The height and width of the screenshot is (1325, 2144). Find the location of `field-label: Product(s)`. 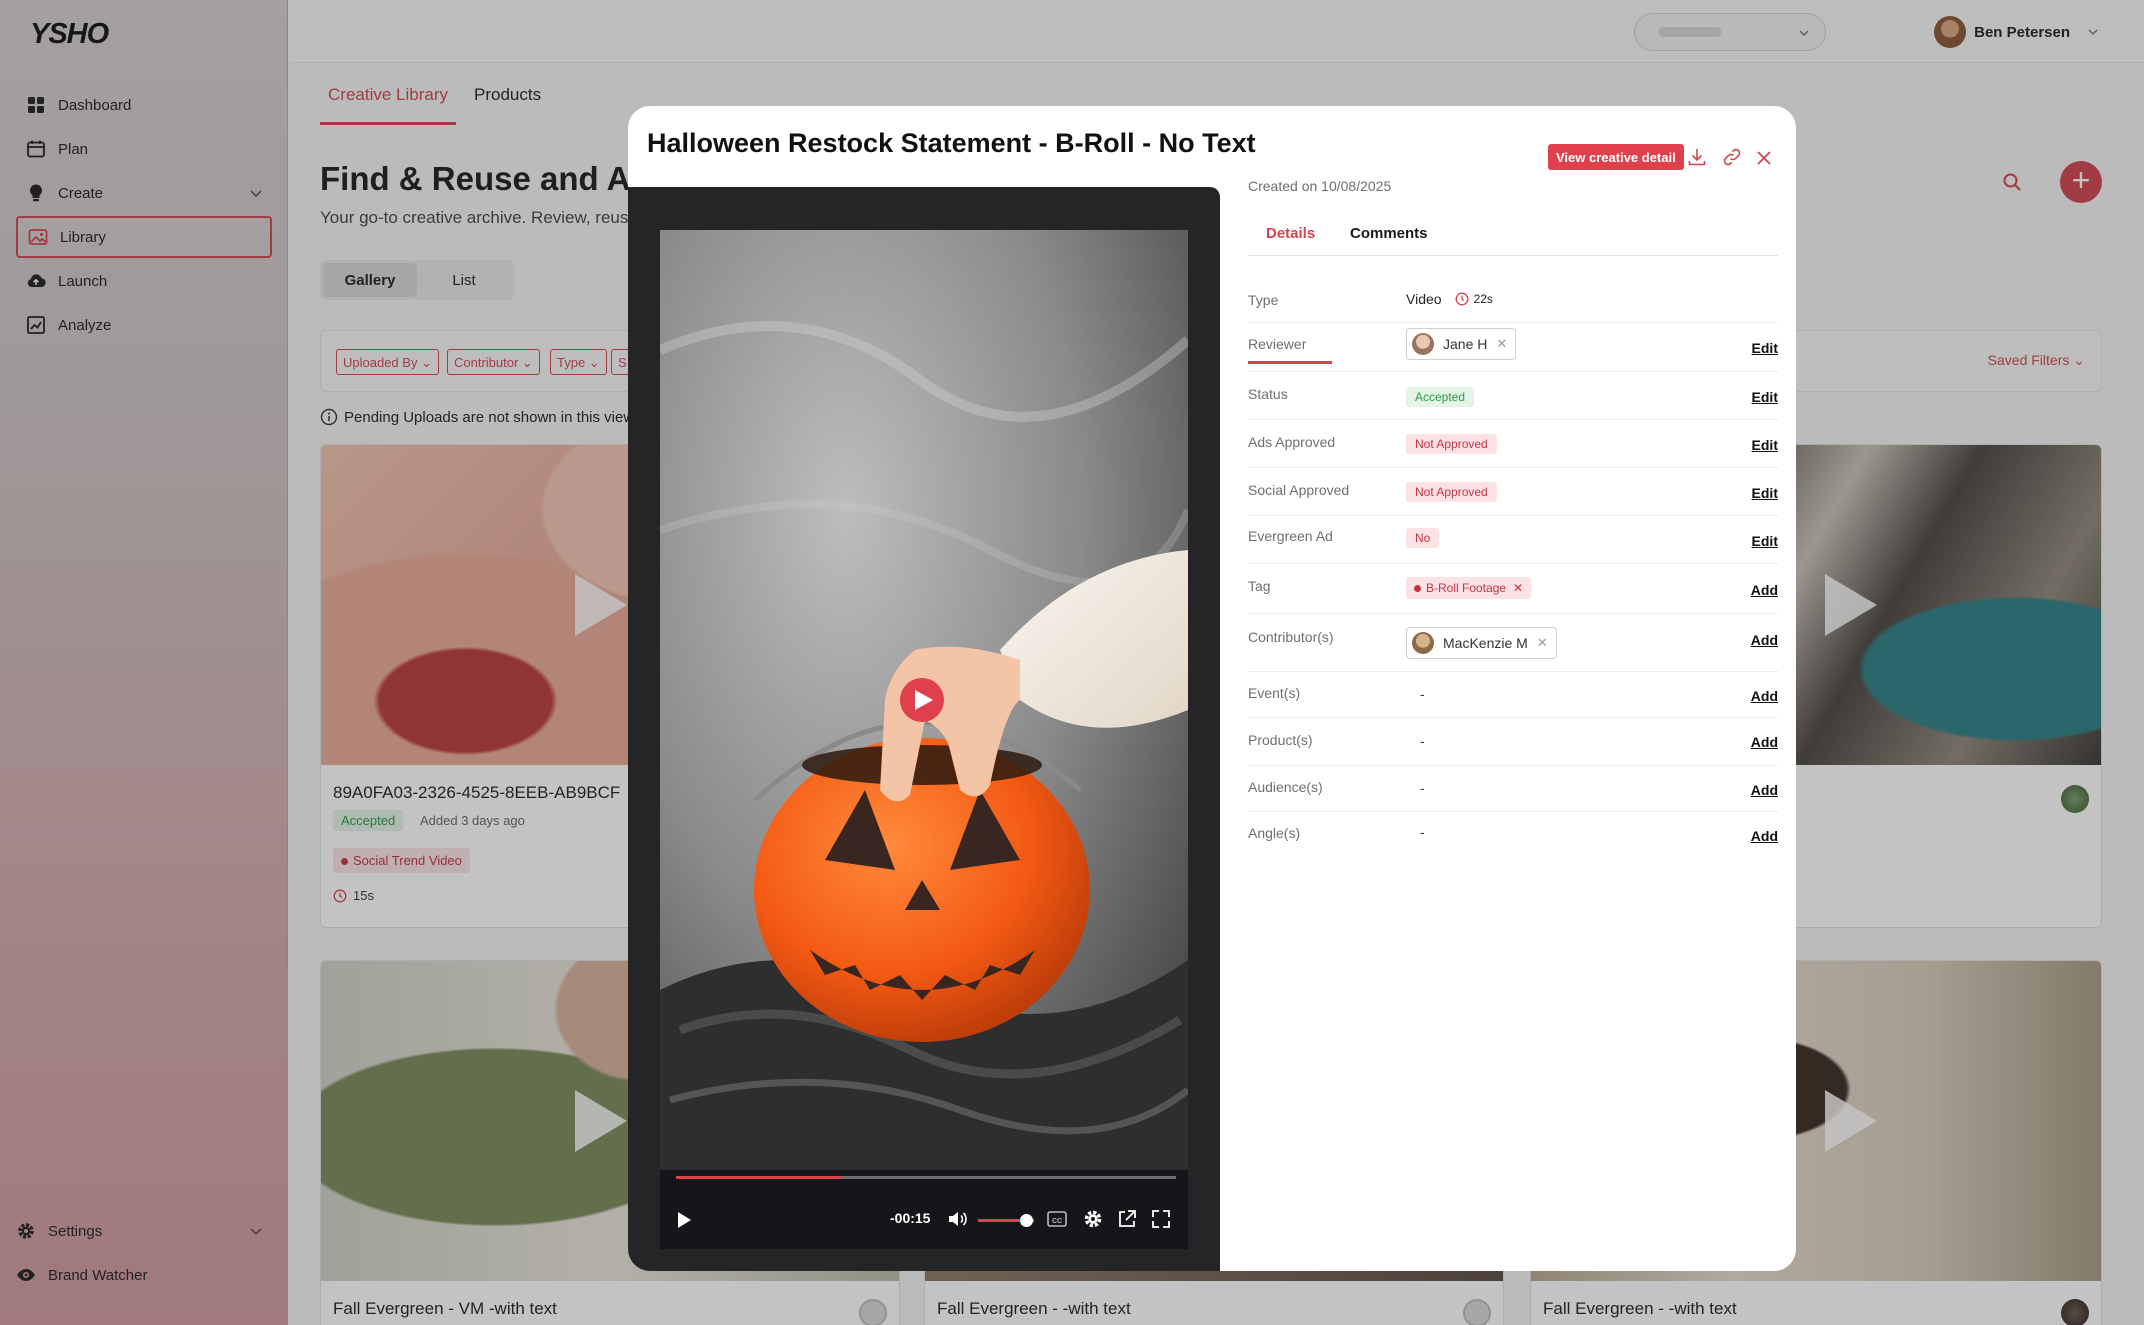

field-label: Product(s) is located at coordinates (1280, 740).